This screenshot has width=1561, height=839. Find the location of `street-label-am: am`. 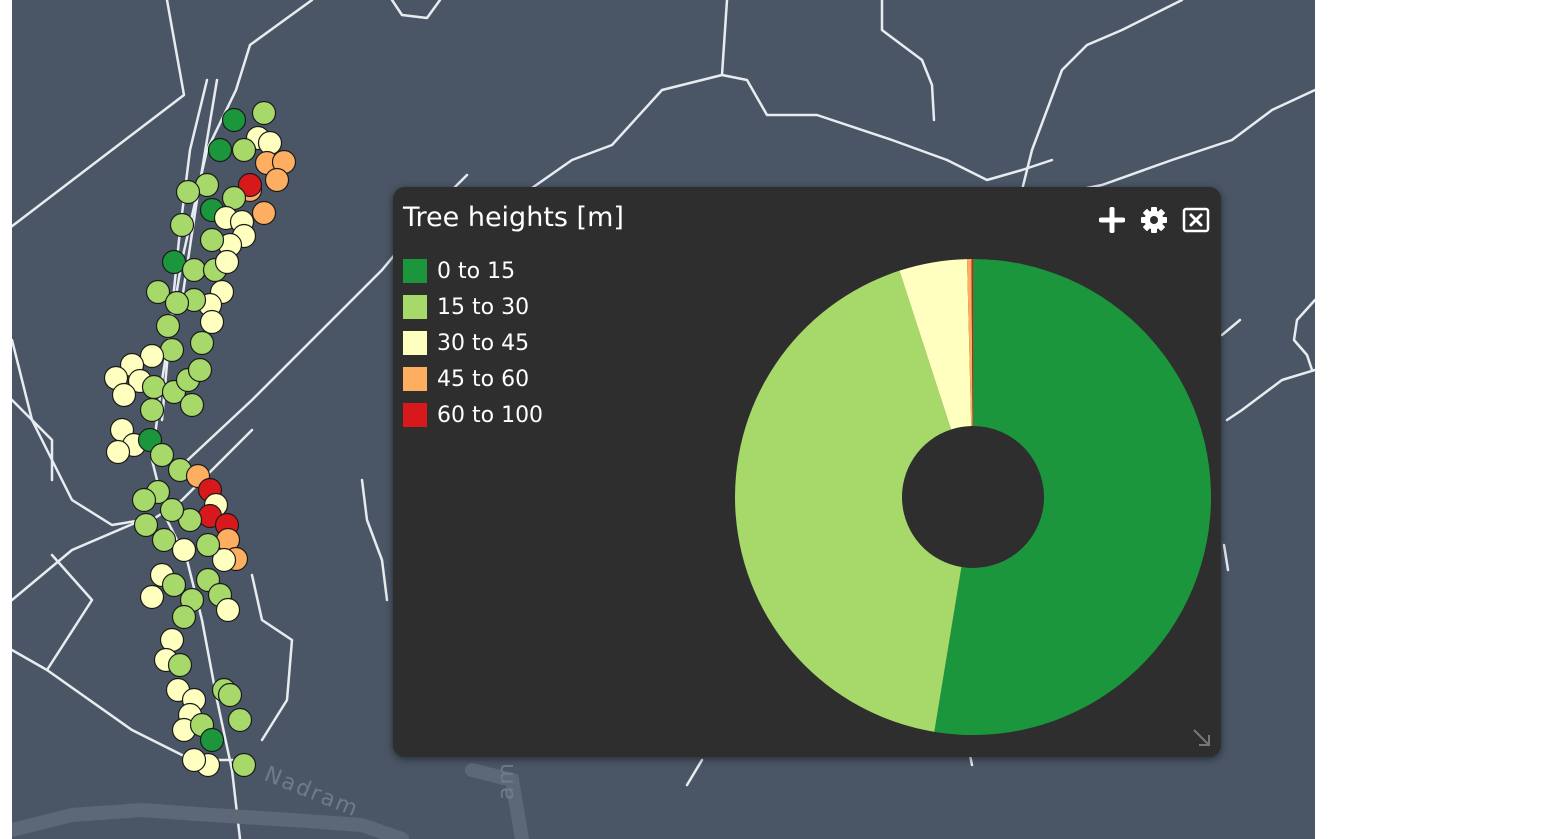

street-label-am: am is located at coordinates (506, 780).